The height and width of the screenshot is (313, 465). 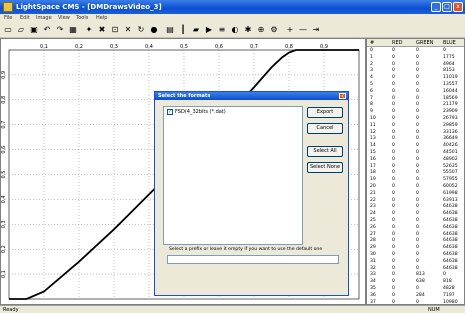 I want to click on arrows-icon: ⇥, so click(x=316, y=30).